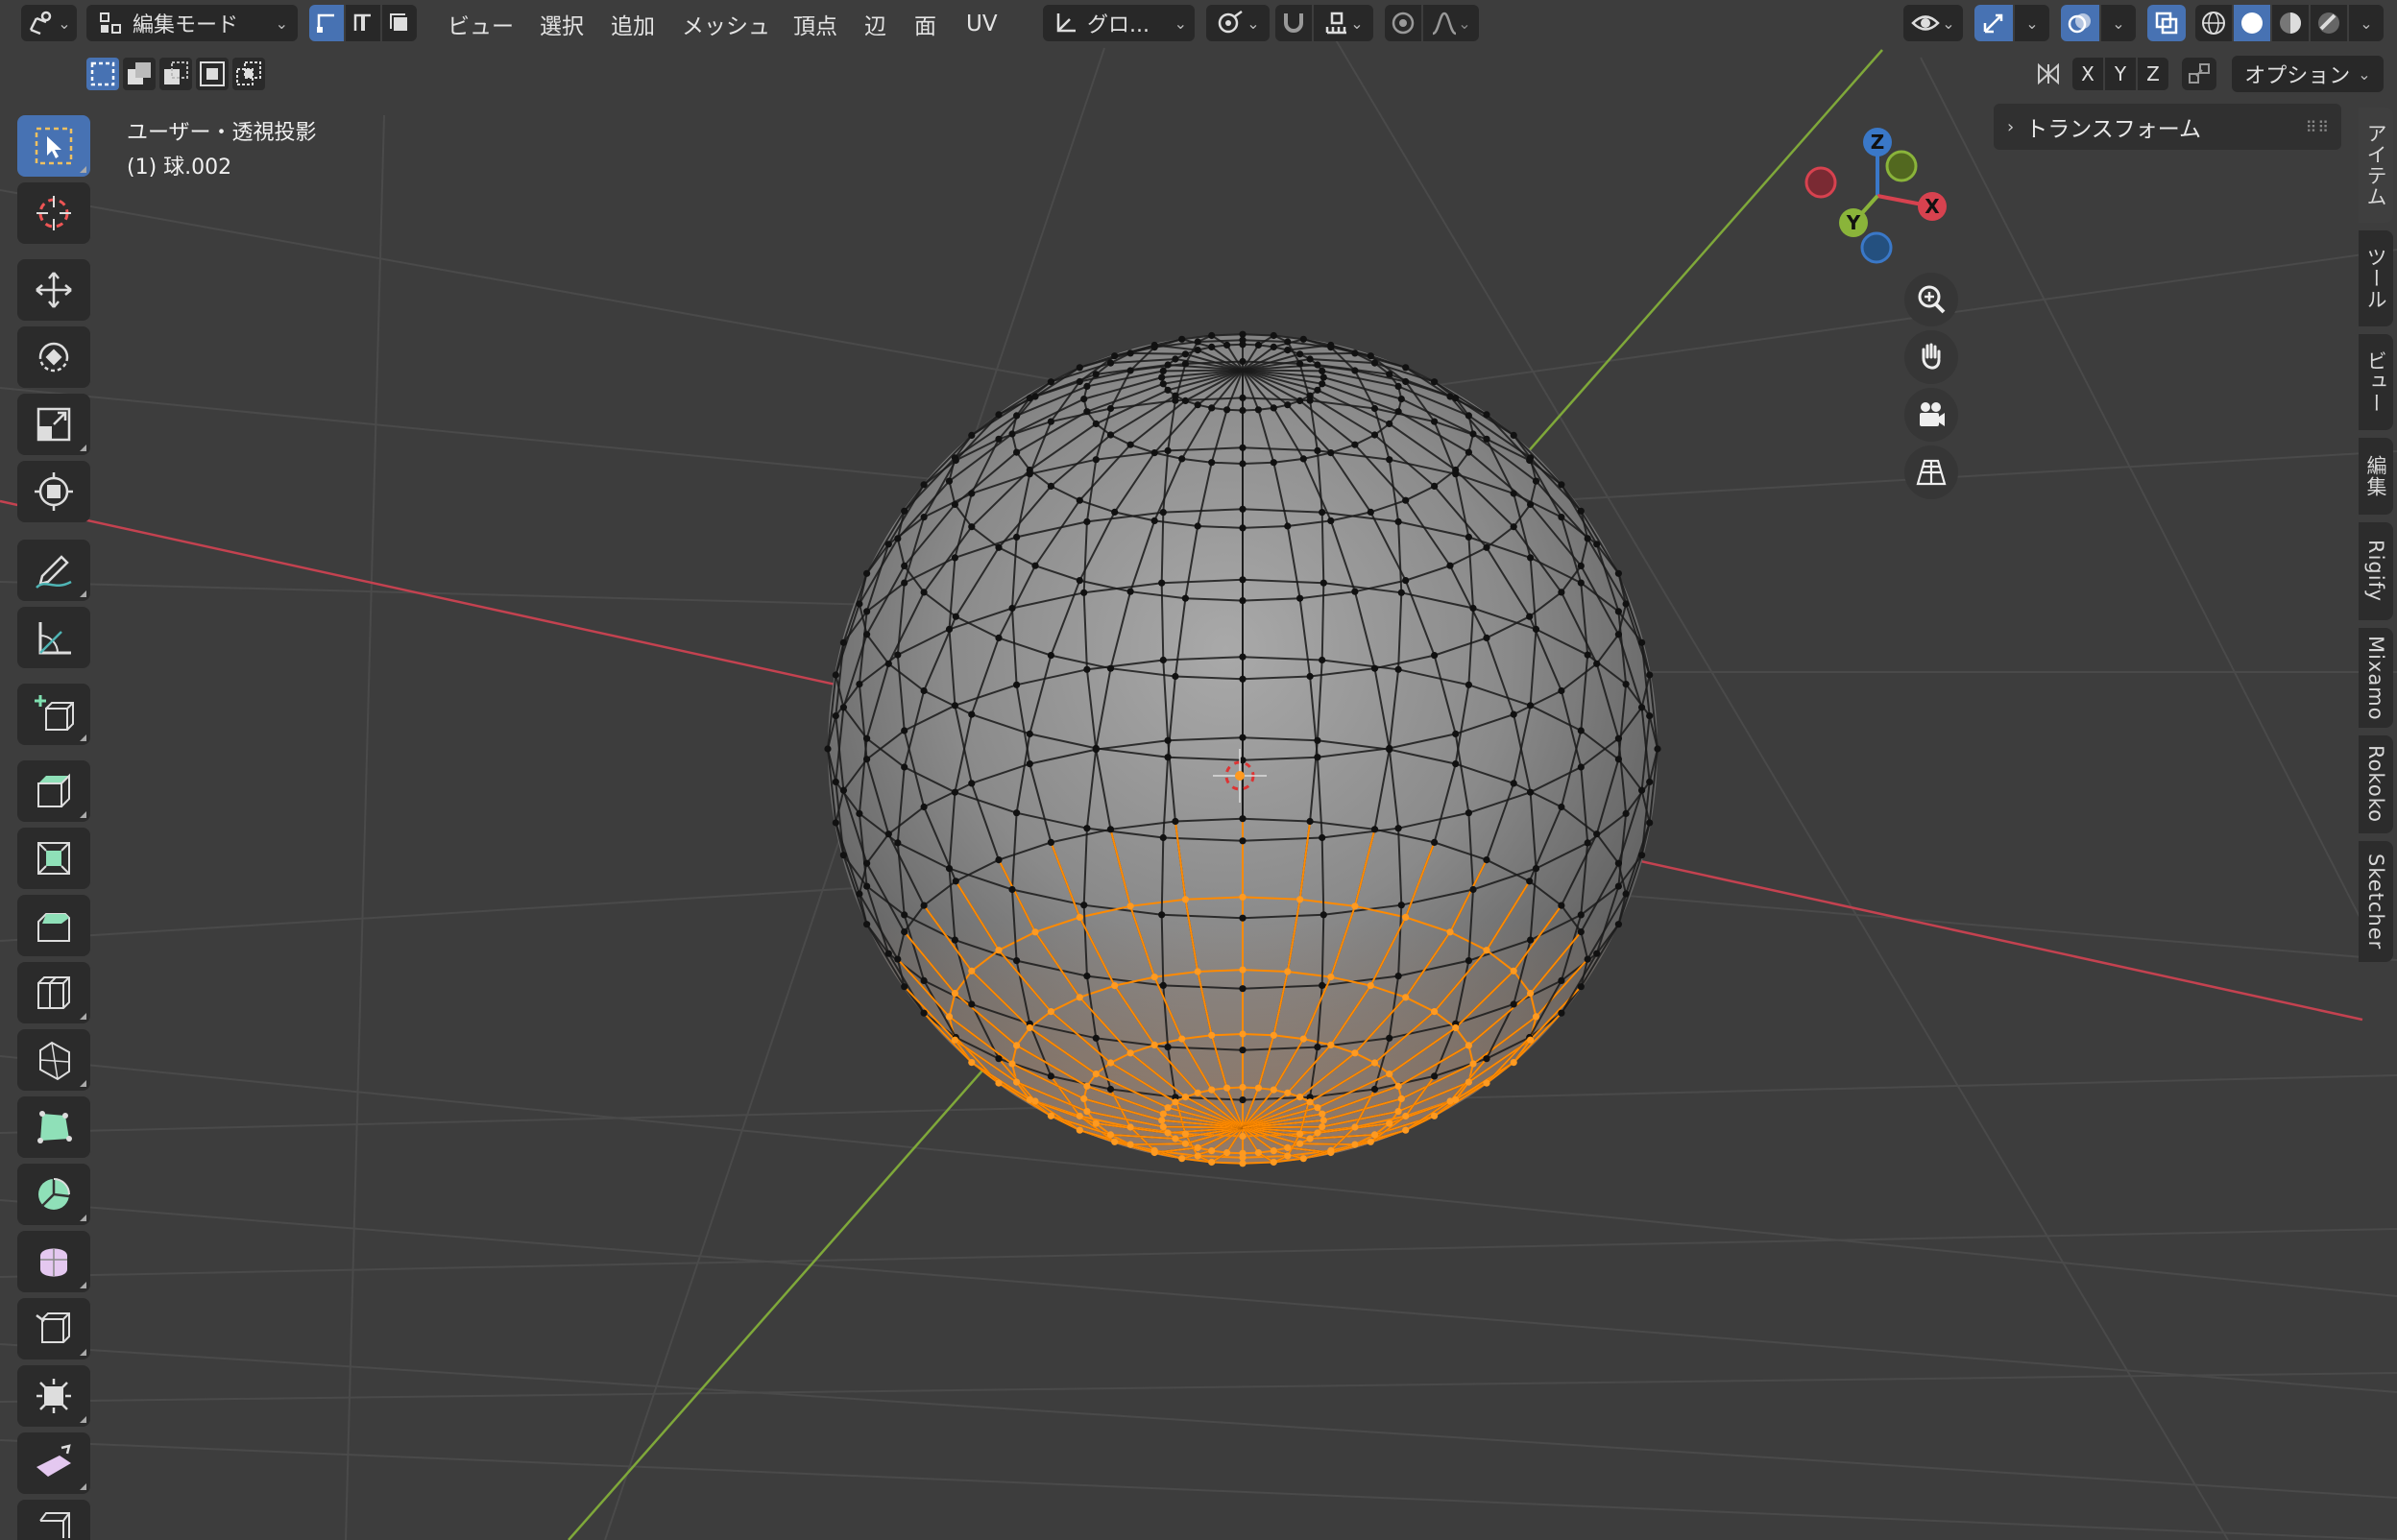  What do you see at coordinates (53, 213) in the screenshot?
I see `tool-cursor` at bounding box center [53, 213].